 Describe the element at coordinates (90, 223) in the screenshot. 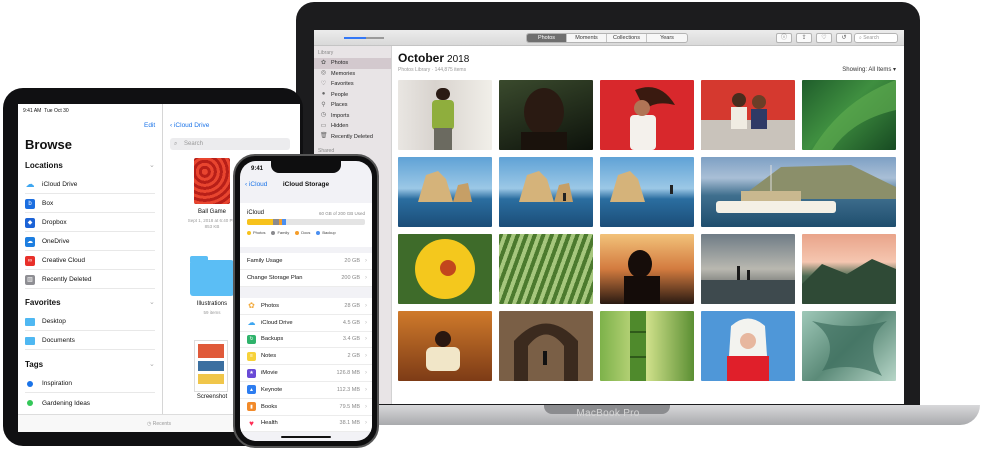

I see `location-dropbox: ◆ Dropbox` at that location.